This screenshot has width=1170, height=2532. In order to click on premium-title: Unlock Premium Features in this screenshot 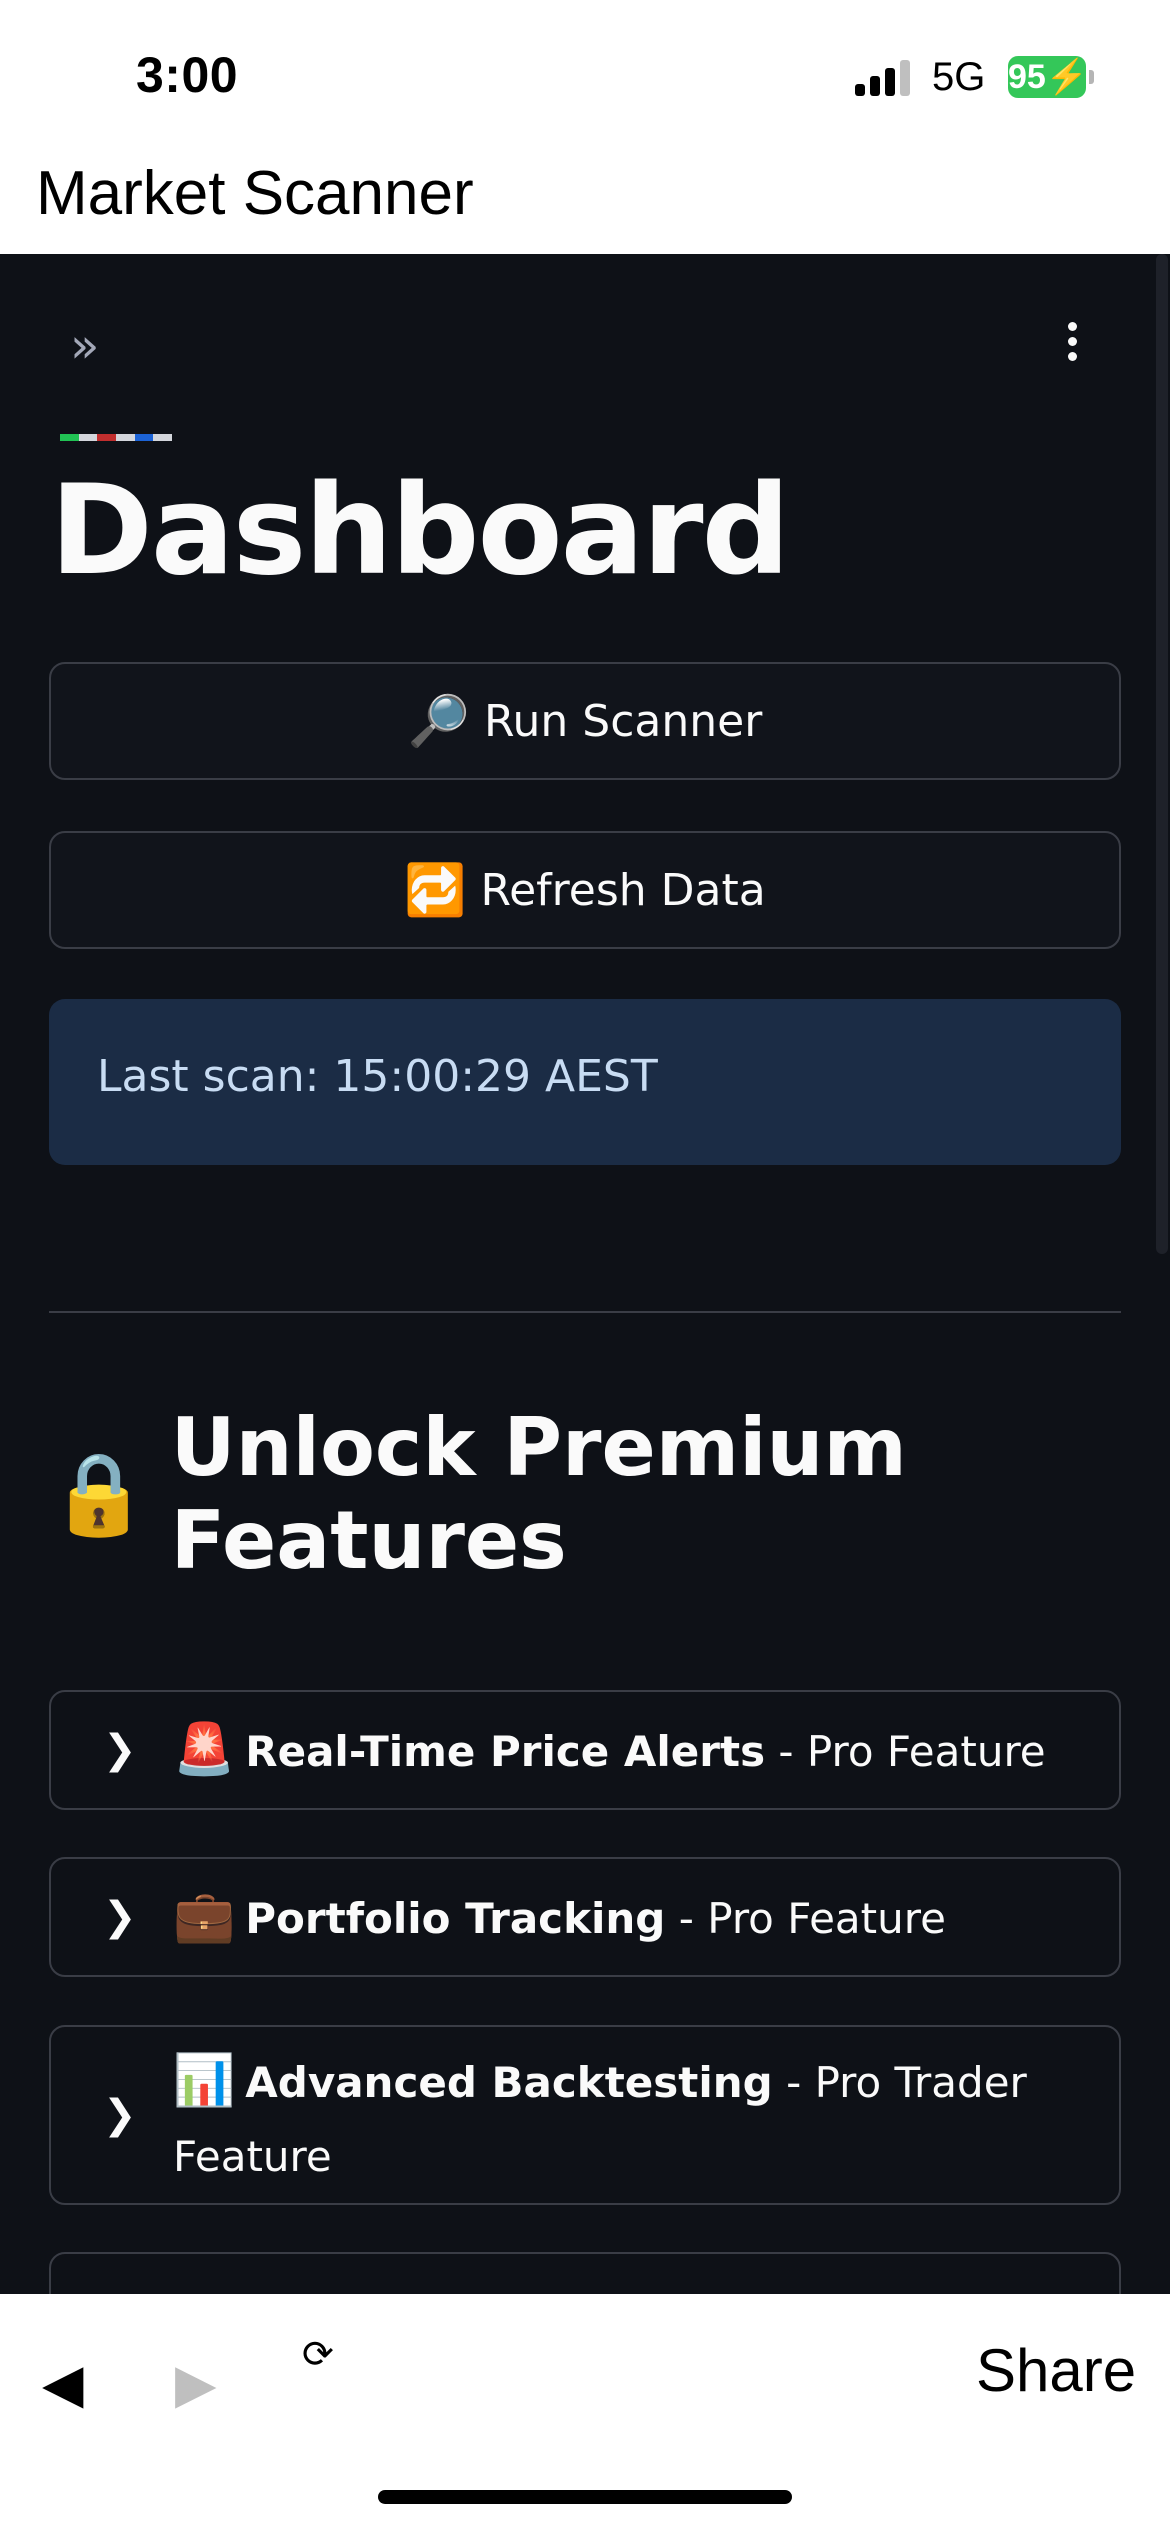, I will do `click(538, 1494)`.